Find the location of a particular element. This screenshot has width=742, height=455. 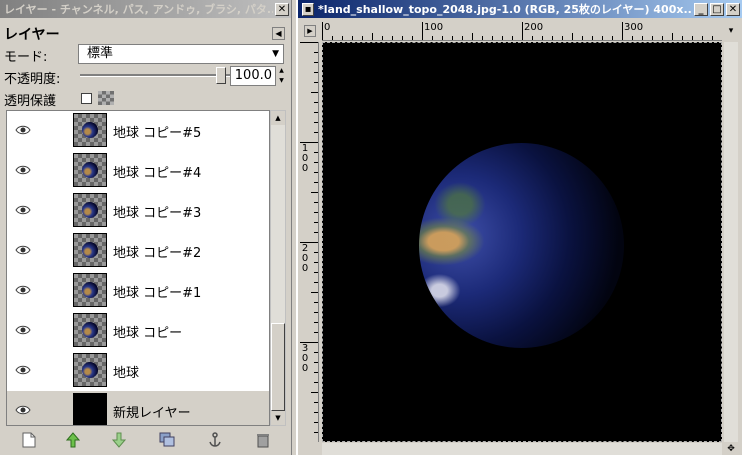

ruler-label: 100 is located at coordinates (434, 27).